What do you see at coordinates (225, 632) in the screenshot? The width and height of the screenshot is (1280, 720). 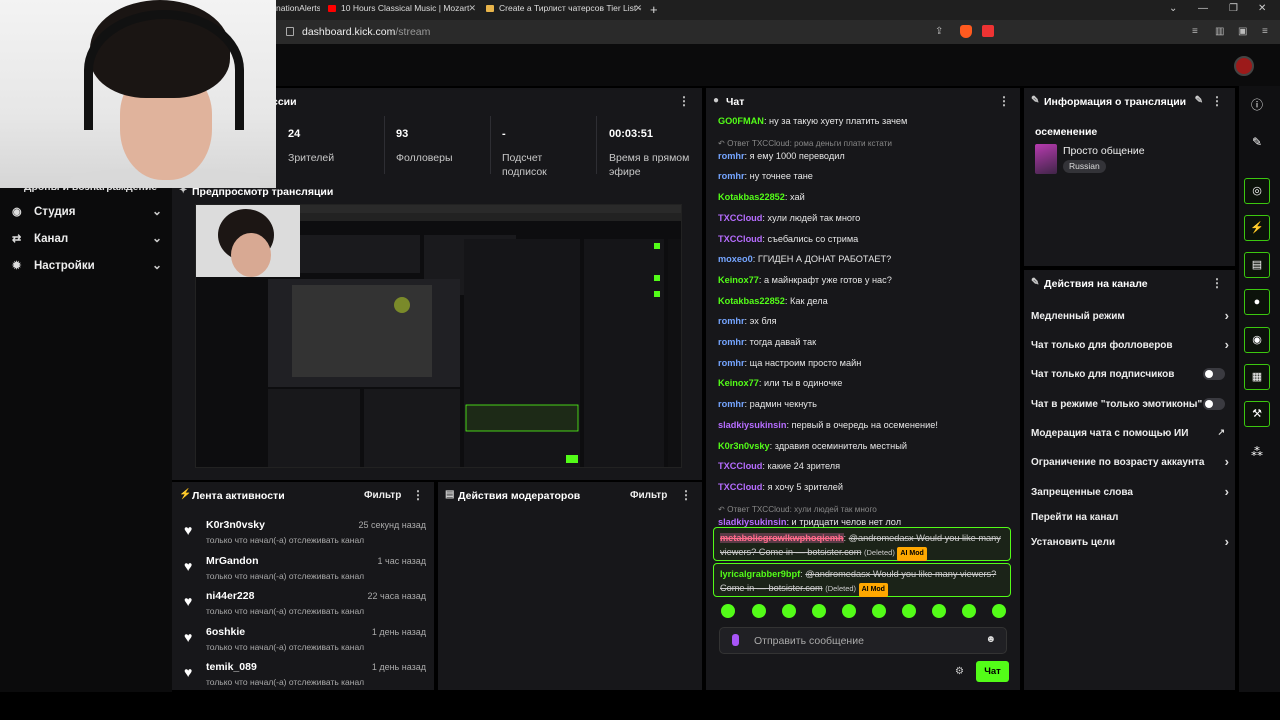 I see `feed-user: 6oshkie` at bounding box center [225, 632].